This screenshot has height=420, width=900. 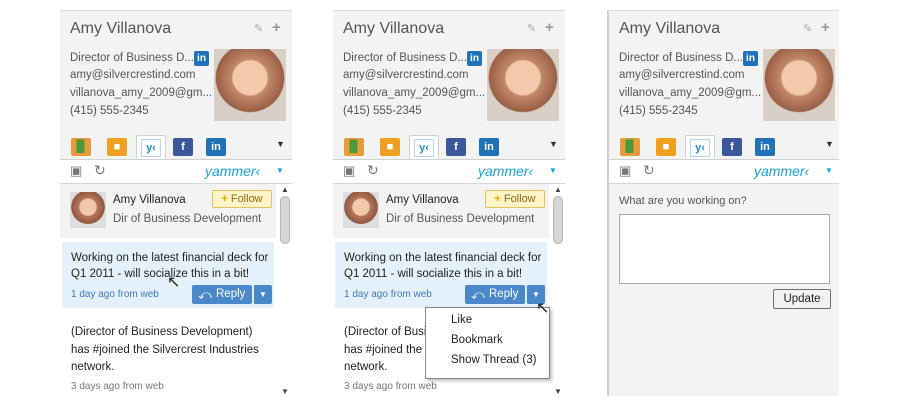 I want to click on reply-options-menu: Like Bookmark Show Thread (3), so click(x=487, y=343).